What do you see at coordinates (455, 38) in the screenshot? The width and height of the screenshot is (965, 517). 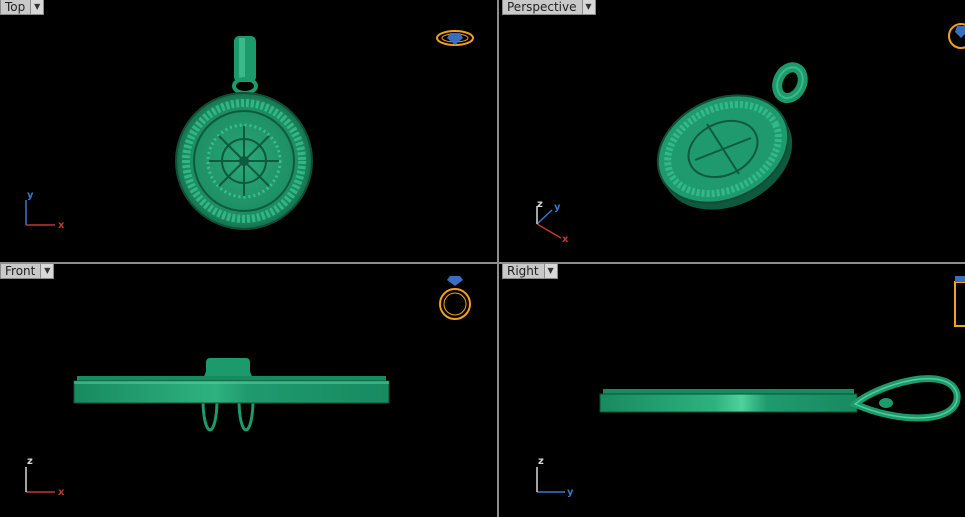 I see `view-gizmo-top` at bounding box center [455, 38].